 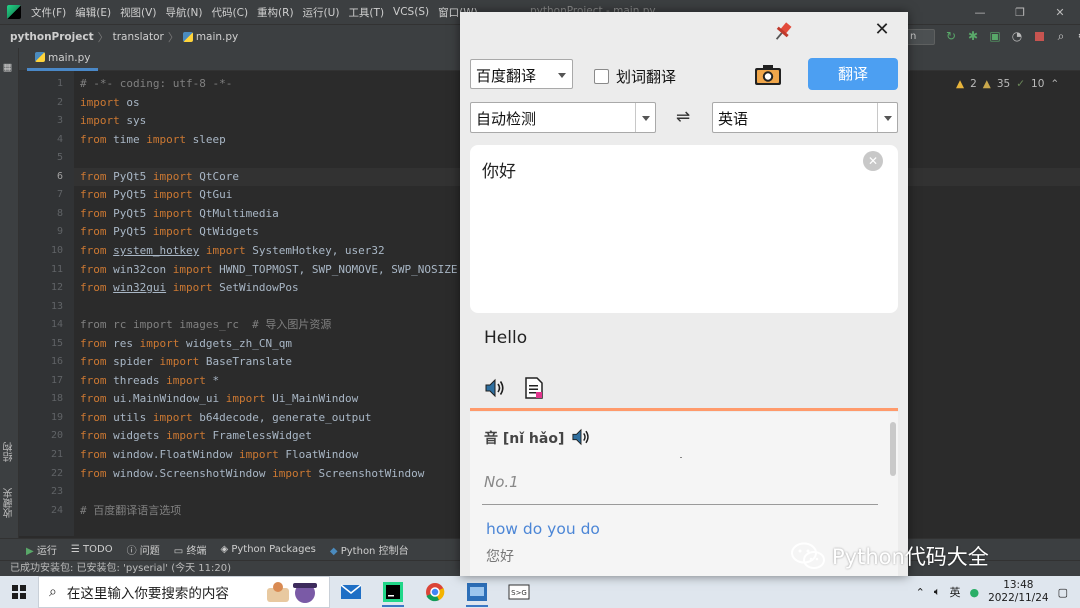 I want to click on restore-icon: ❐, so click(x=1020, y=12).